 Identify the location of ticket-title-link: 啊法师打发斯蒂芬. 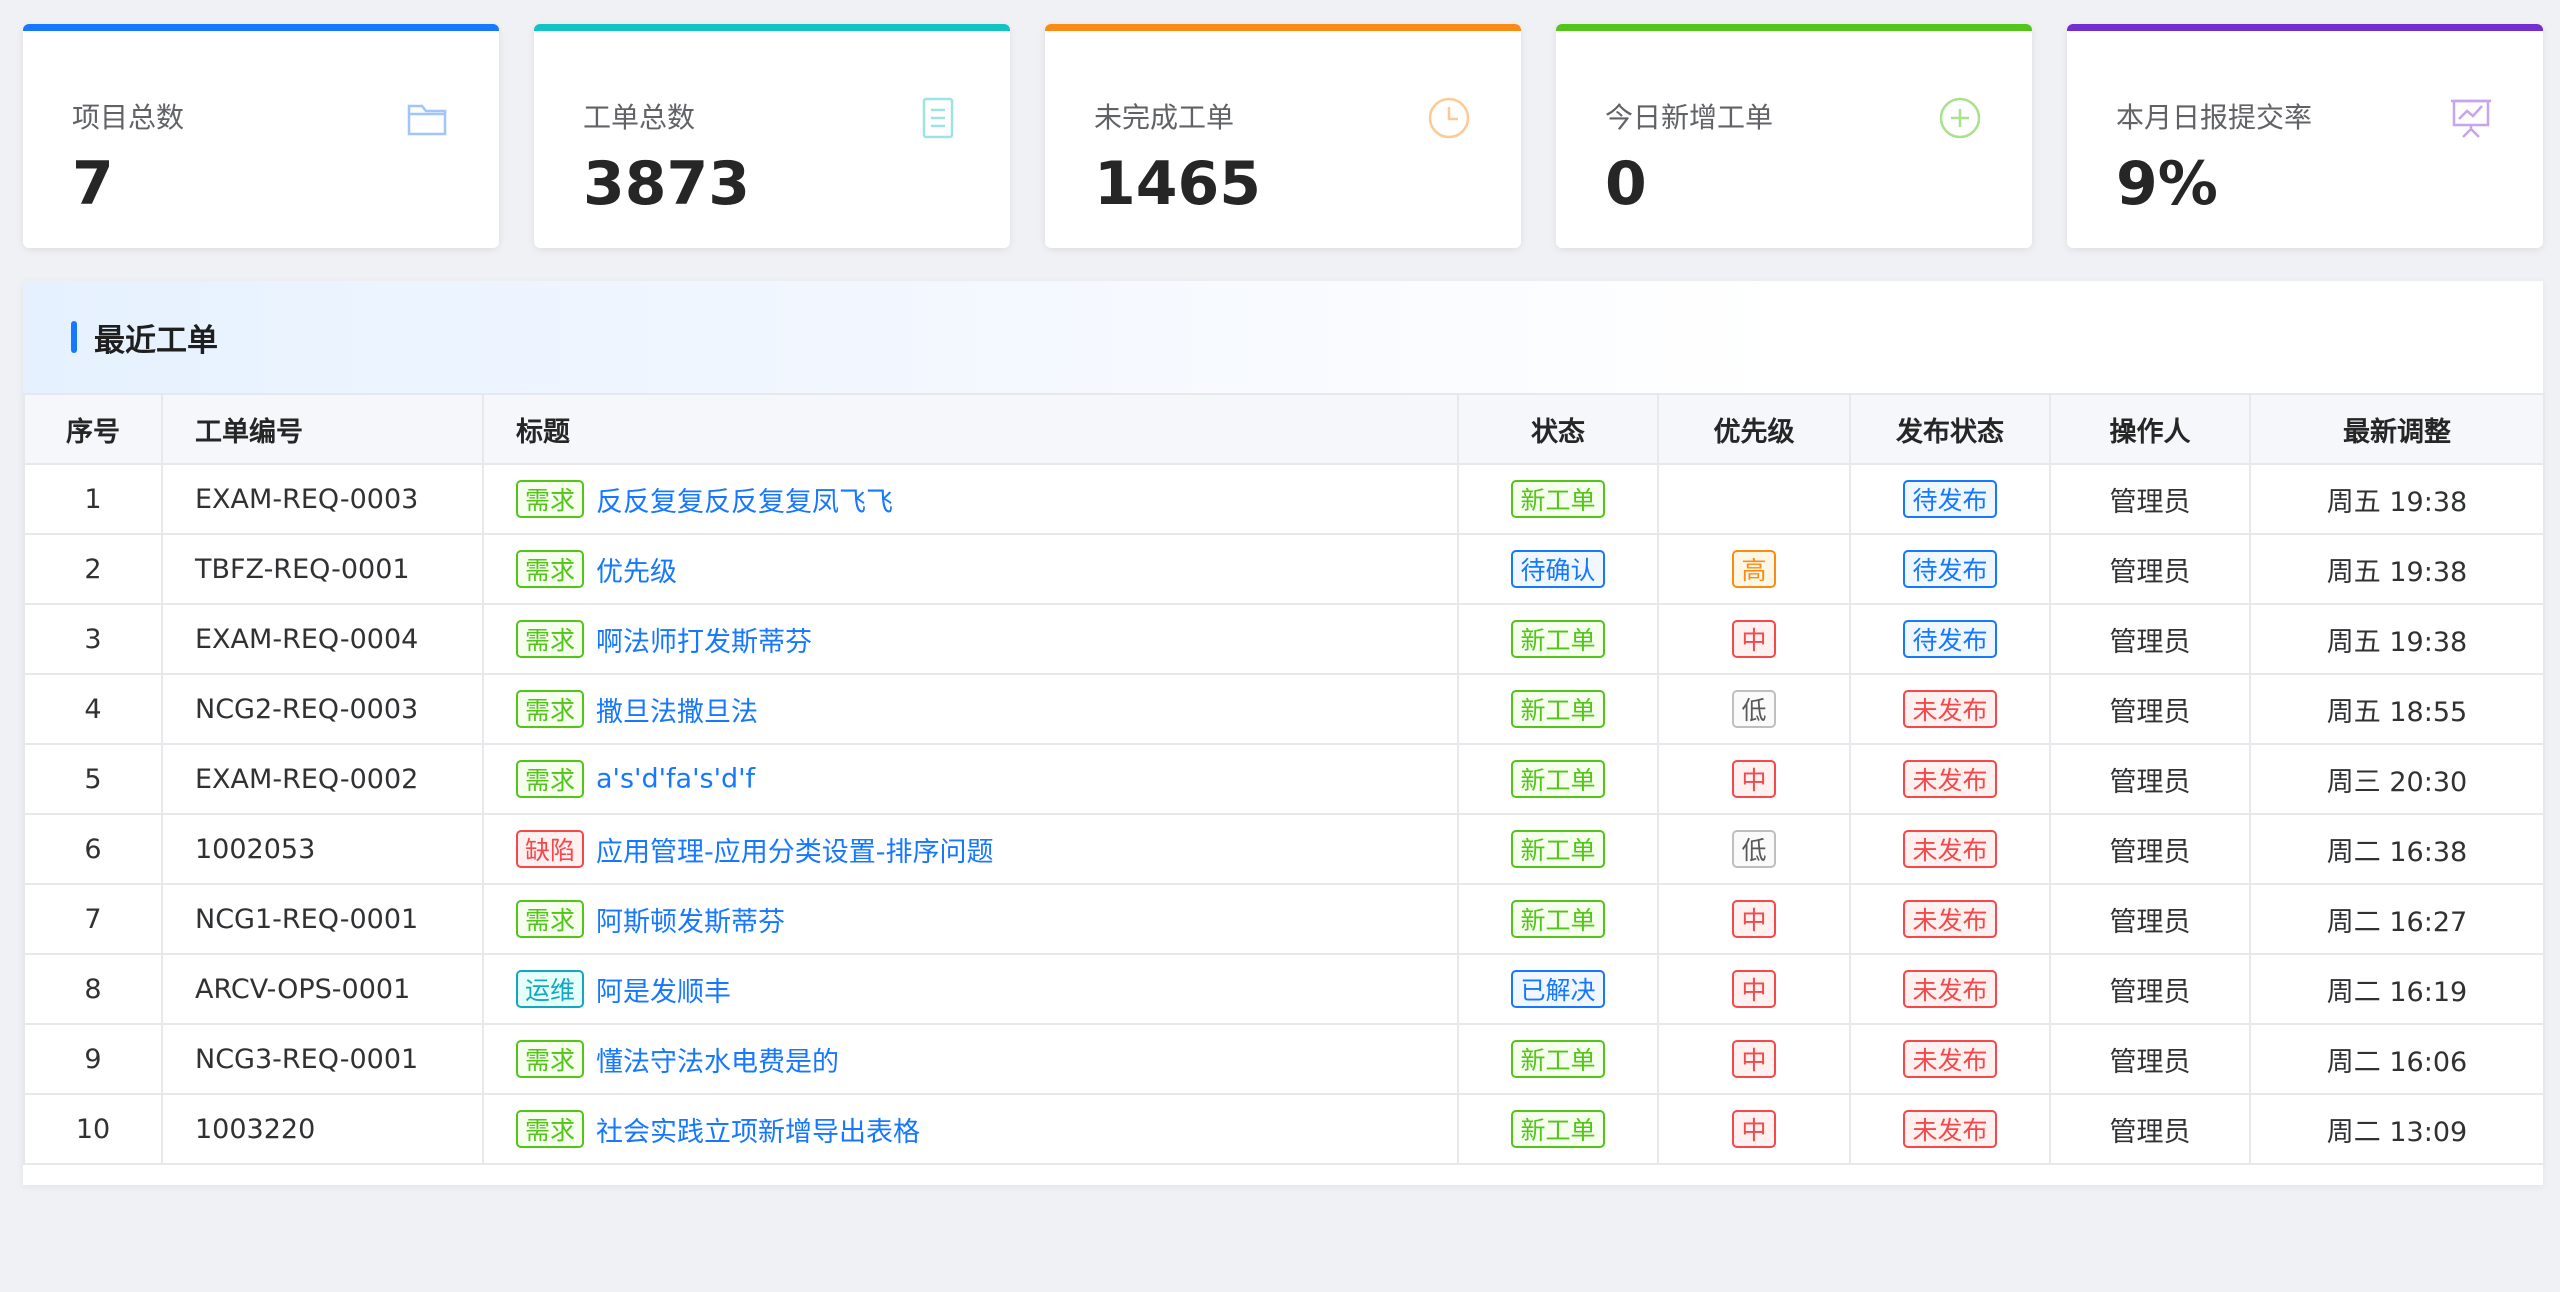
(704, 642).